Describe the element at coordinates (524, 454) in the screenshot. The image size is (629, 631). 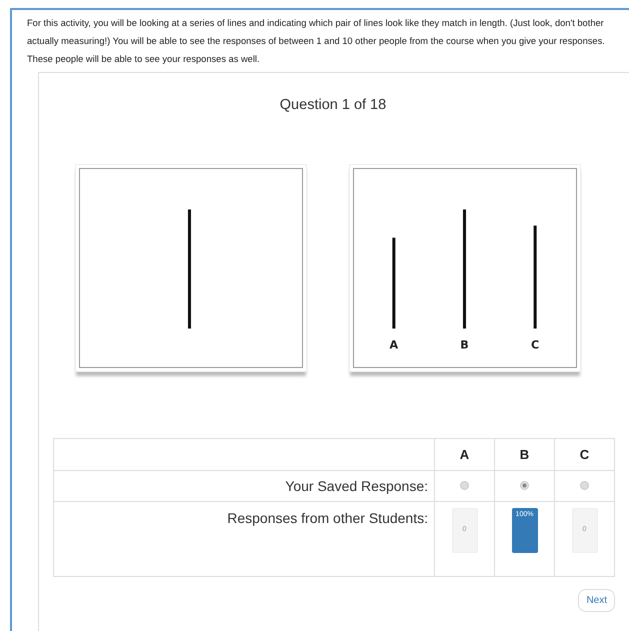
I see `column-header: B` at that location.